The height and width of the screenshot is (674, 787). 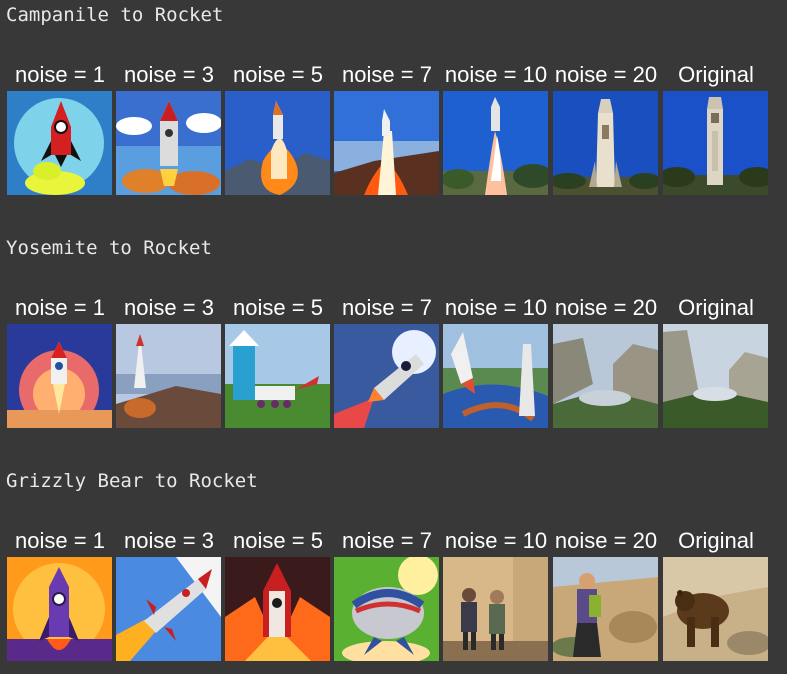 I want to click on section-title: Grizzly Bear to Rocket, so click(x=132, y=481).